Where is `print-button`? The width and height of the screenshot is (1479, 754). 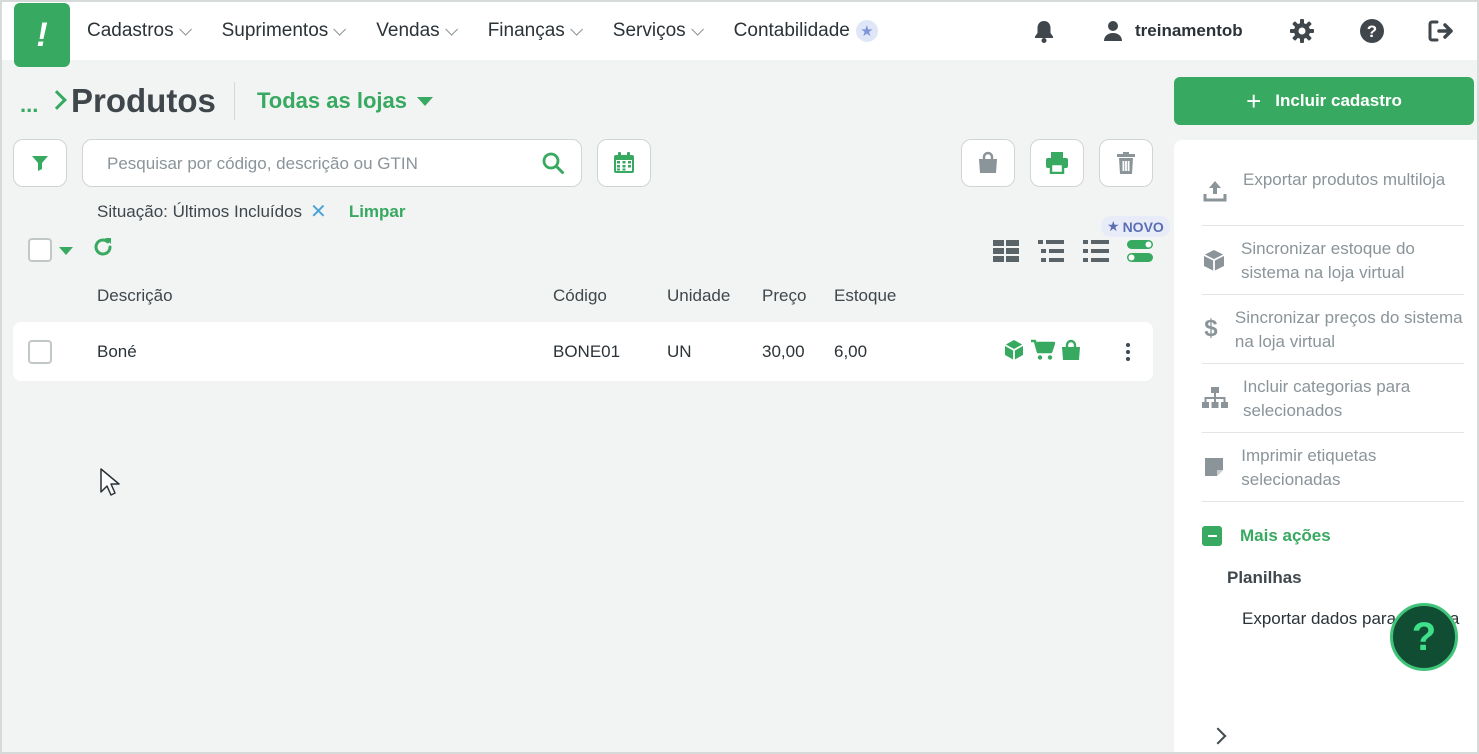
print-button is located at coordinates (1057, 163).